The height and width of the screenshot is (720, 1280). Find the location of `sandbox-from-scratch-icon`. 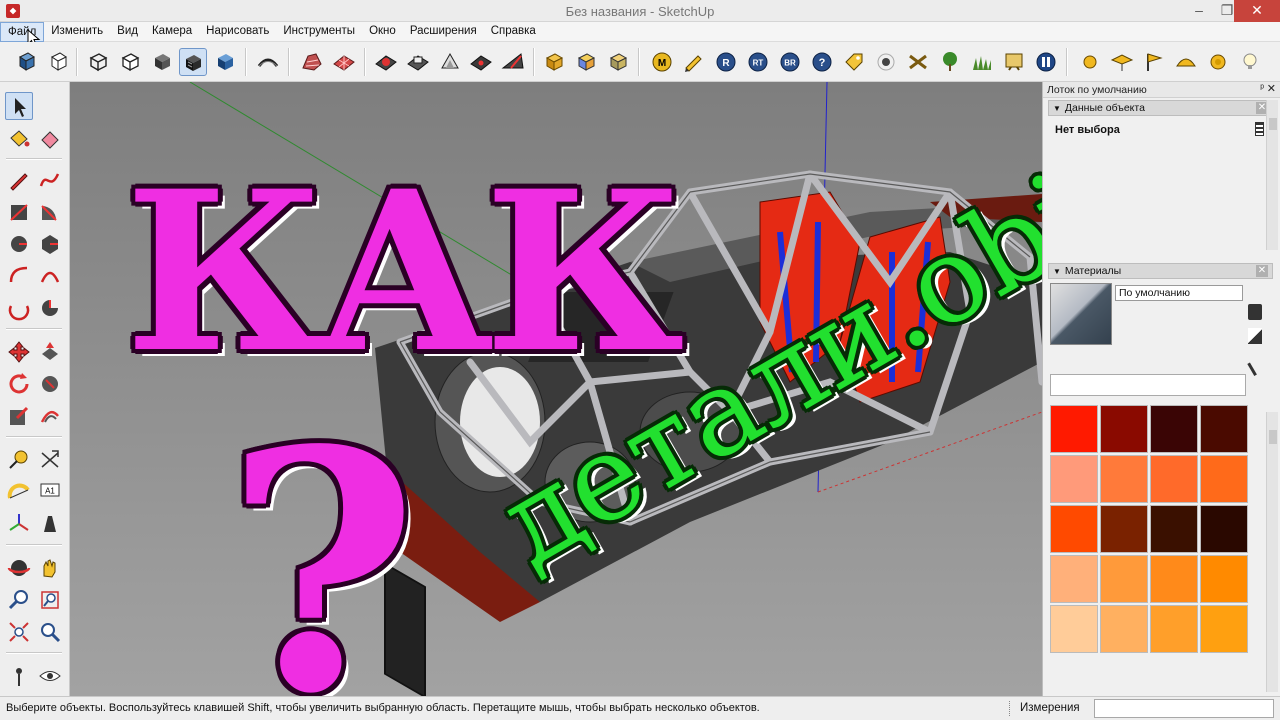

sandbox-from-scratch-icon is located at coordinates (344, 62).